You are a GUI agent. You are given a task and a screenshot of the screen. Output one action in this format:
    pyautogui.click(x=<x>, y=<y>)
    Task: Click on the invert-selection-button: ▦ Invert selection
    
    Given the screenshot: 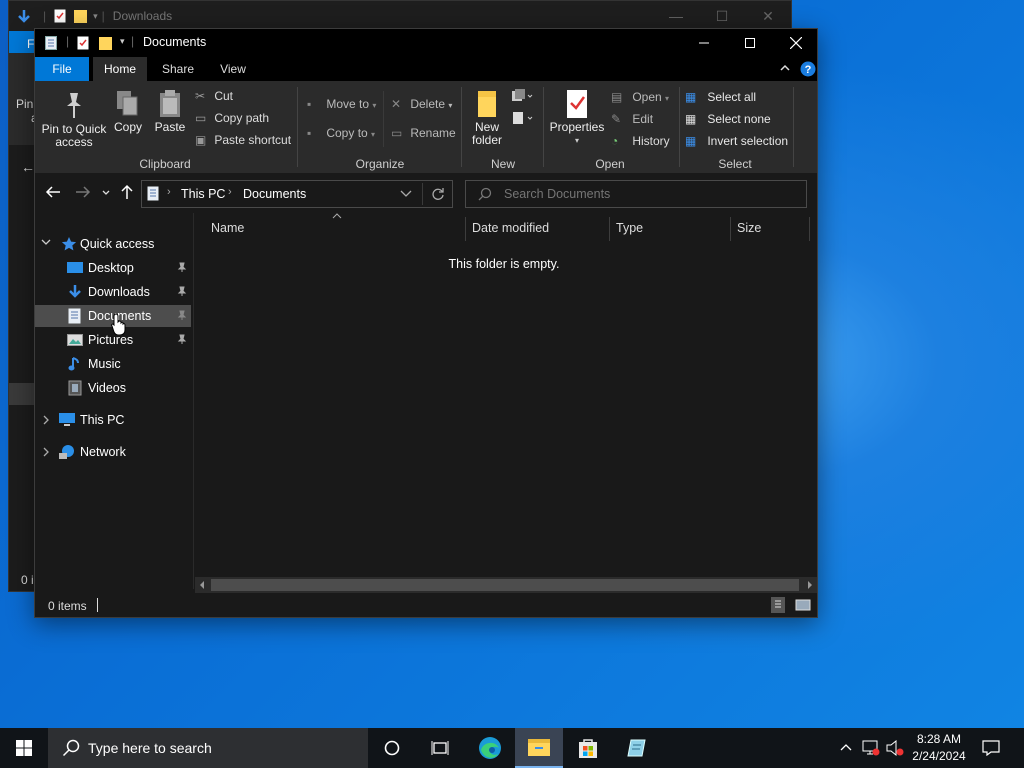 What is the action you would take?
    pyautogui.click(x=736, y=141)
    